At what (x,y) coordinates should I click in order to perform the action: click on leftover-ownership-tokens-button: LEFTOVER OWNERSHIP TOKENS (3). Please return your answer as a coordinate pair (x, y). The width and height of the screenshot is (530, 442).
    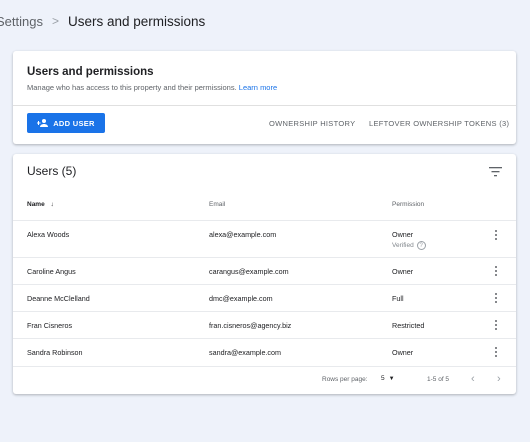
    Looking at the image, I should click on (439, 123).